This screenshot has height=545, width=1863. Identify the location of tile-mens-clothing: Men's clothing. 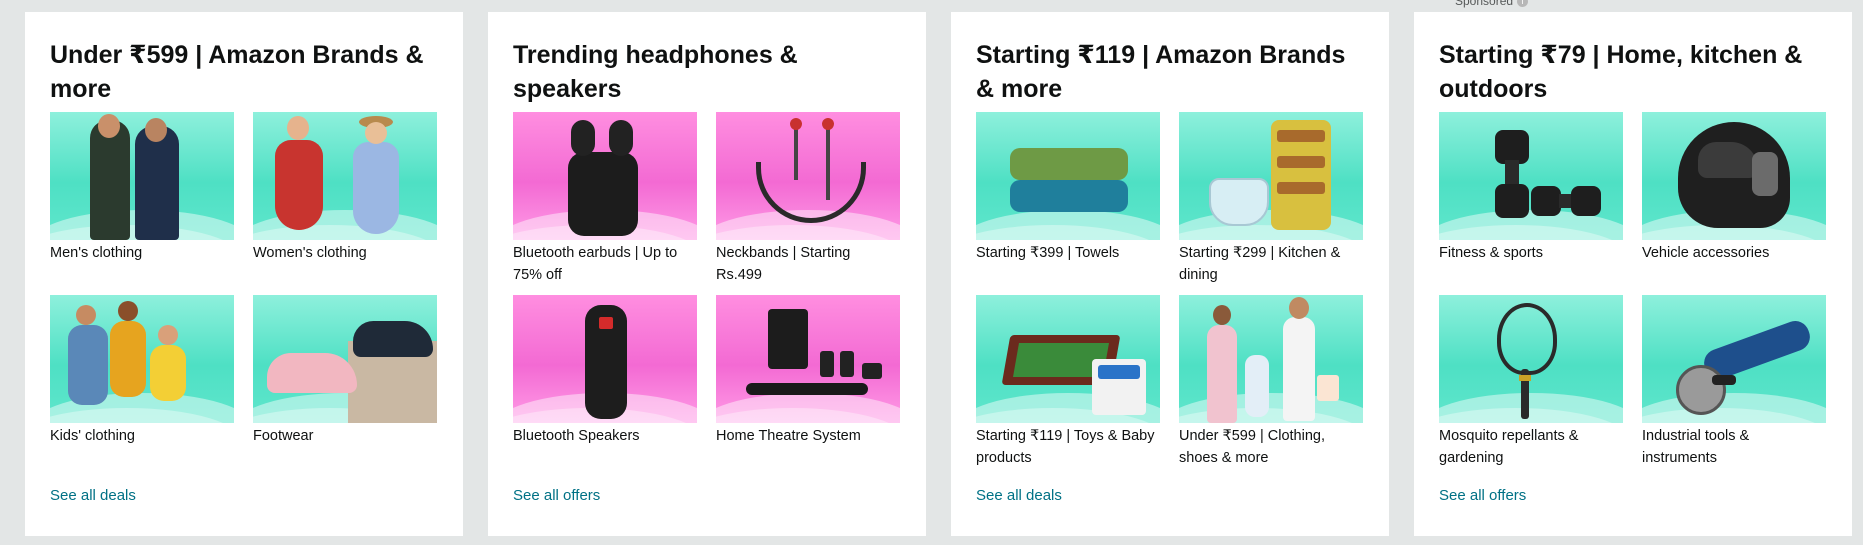
(142, 203).